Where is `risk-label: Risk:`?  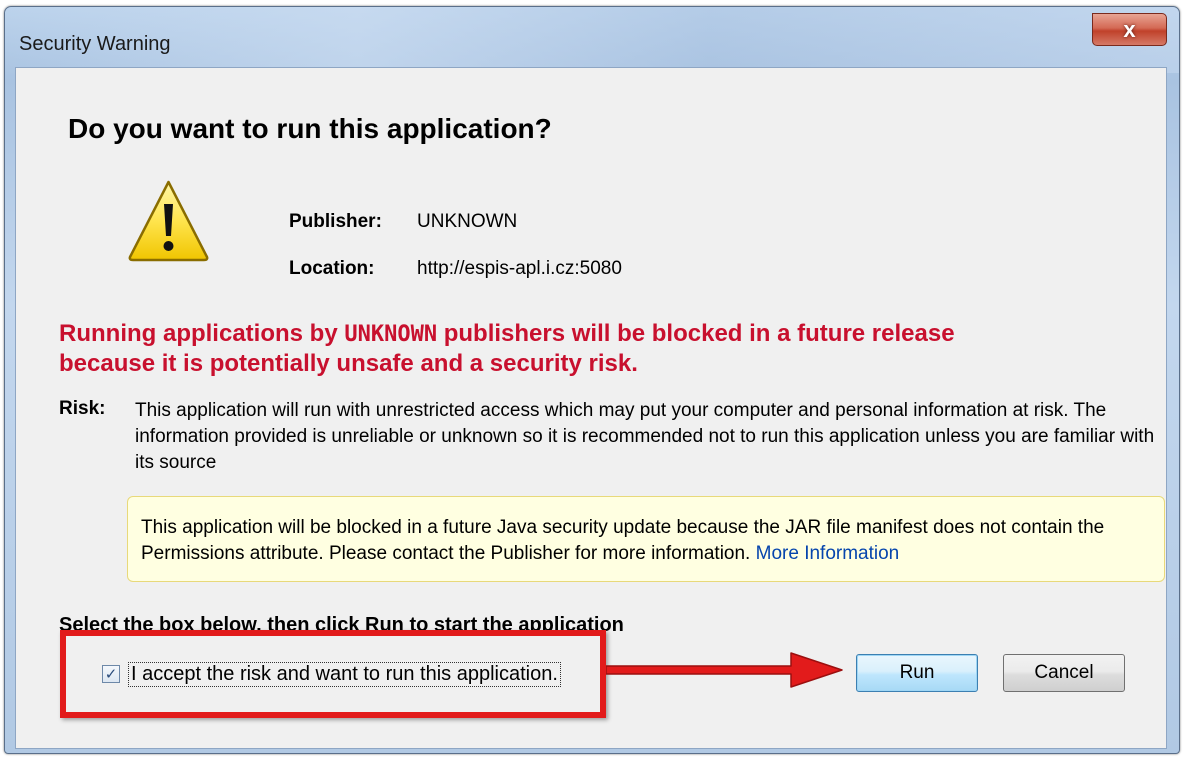 risk-label: Risk: is located at coordinates (82, 408).